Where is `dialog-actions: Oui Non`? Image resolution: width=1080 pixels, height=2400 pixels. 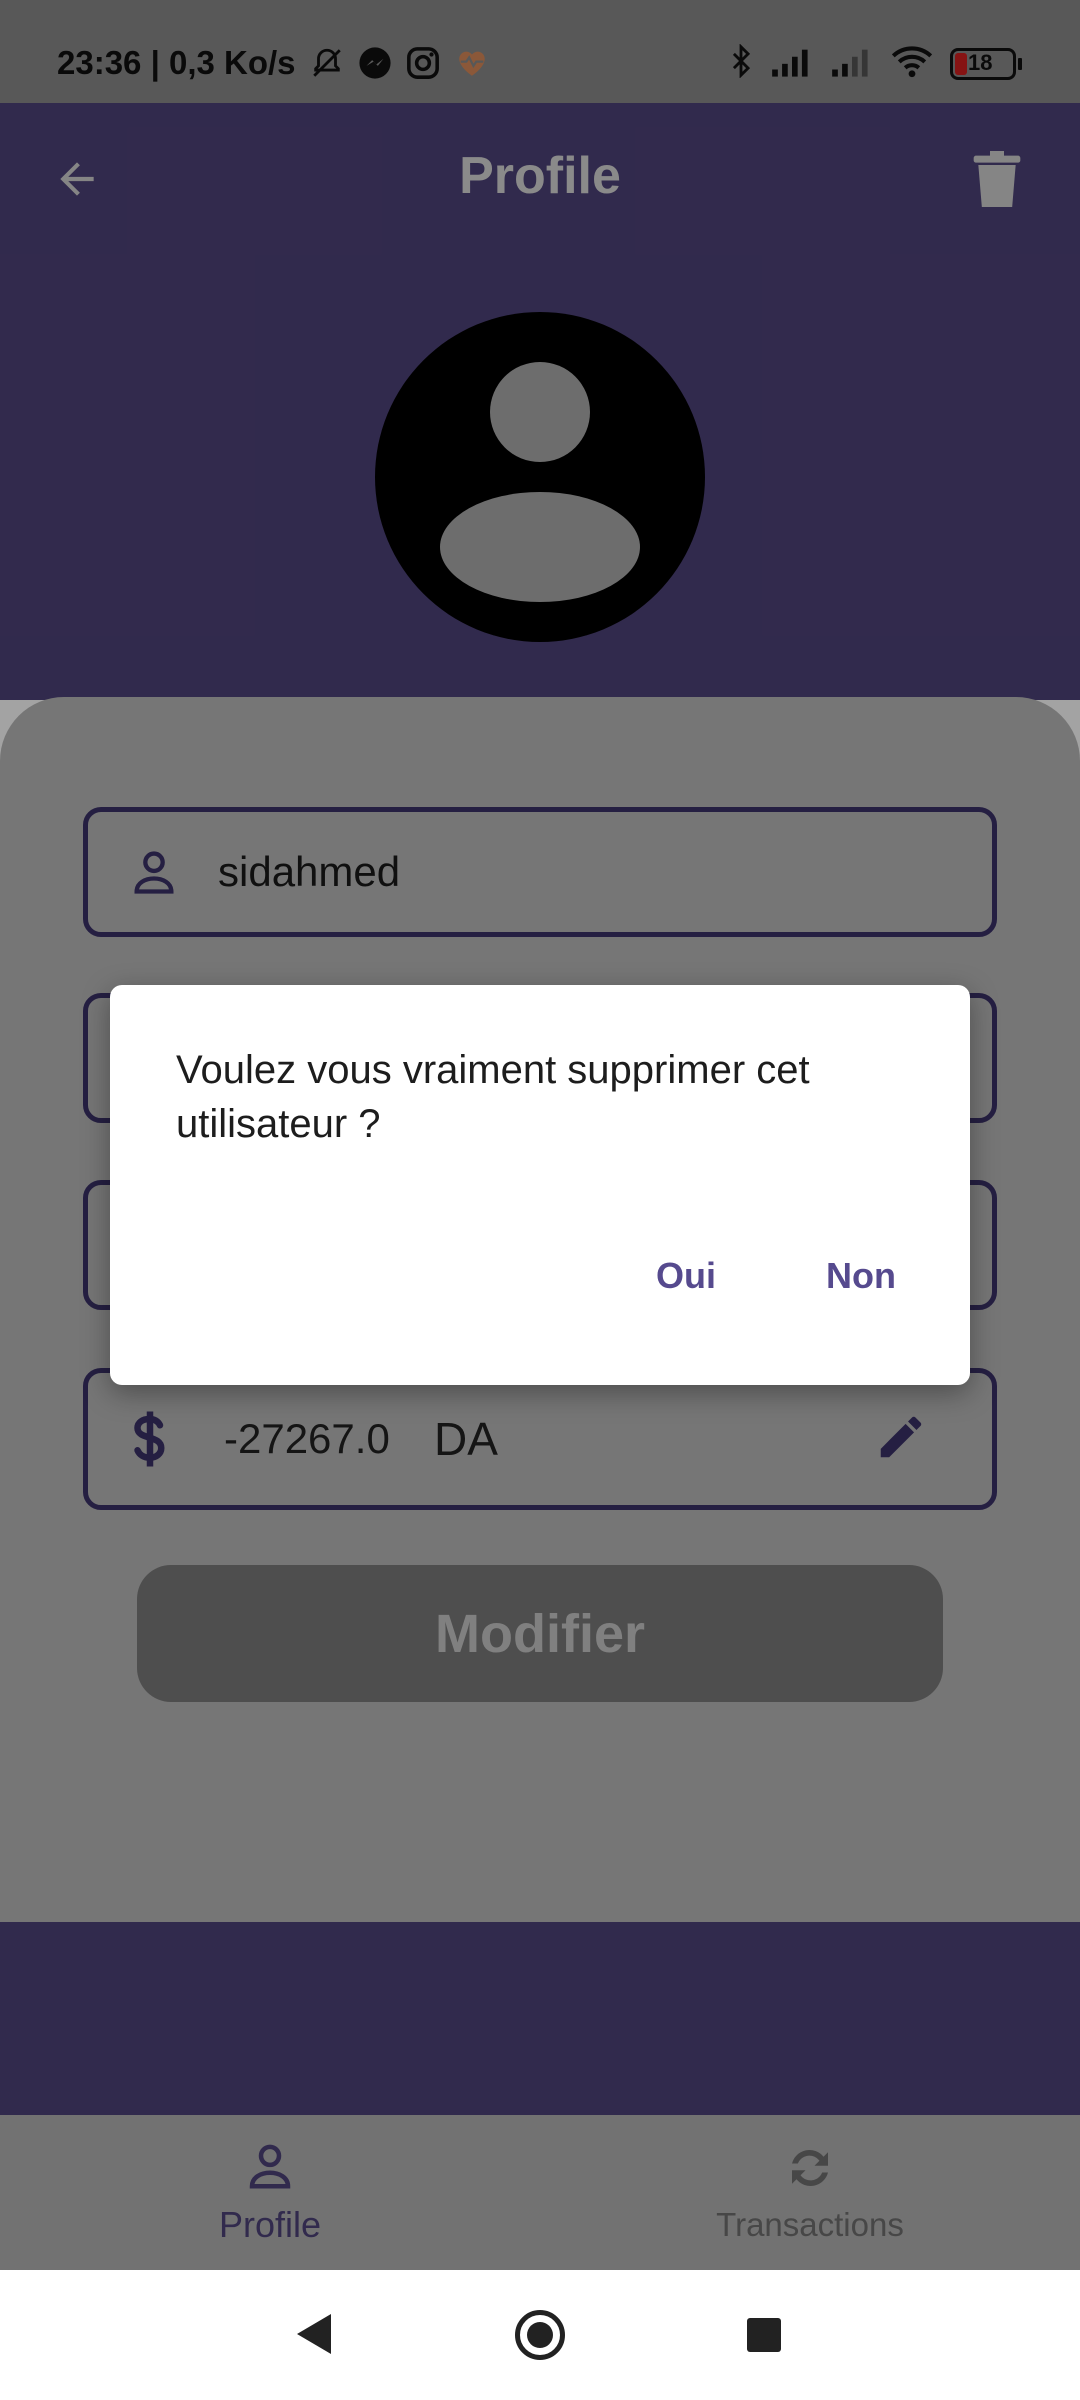
dialog-actions: Oui Non is located at coordinates (776, 1276).